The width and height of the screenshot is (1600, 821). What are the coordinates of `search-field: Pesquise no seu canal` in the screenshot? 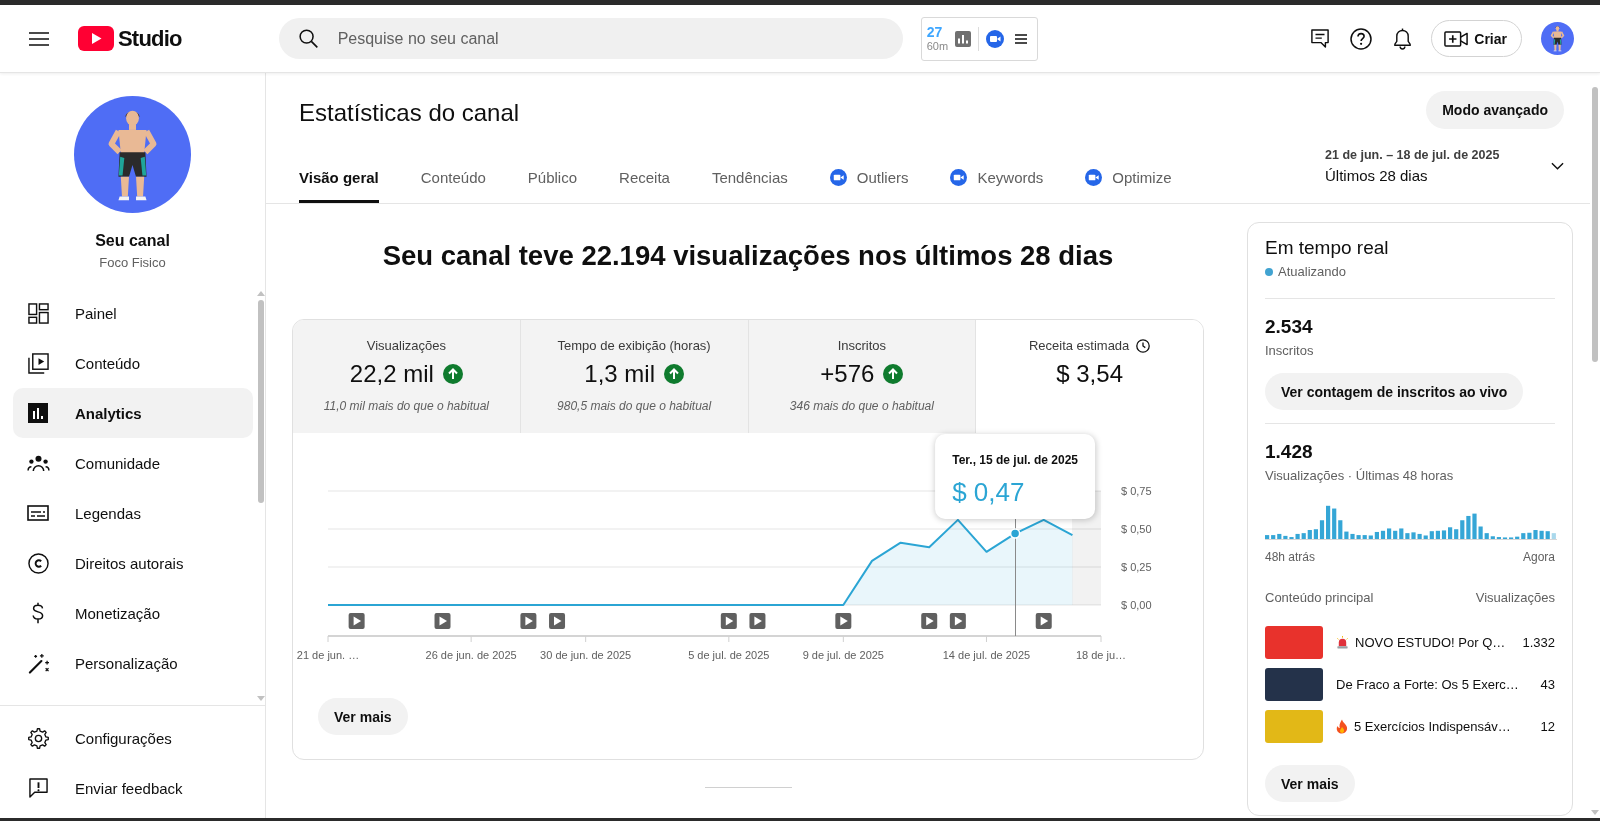 It's located at (590, 38).